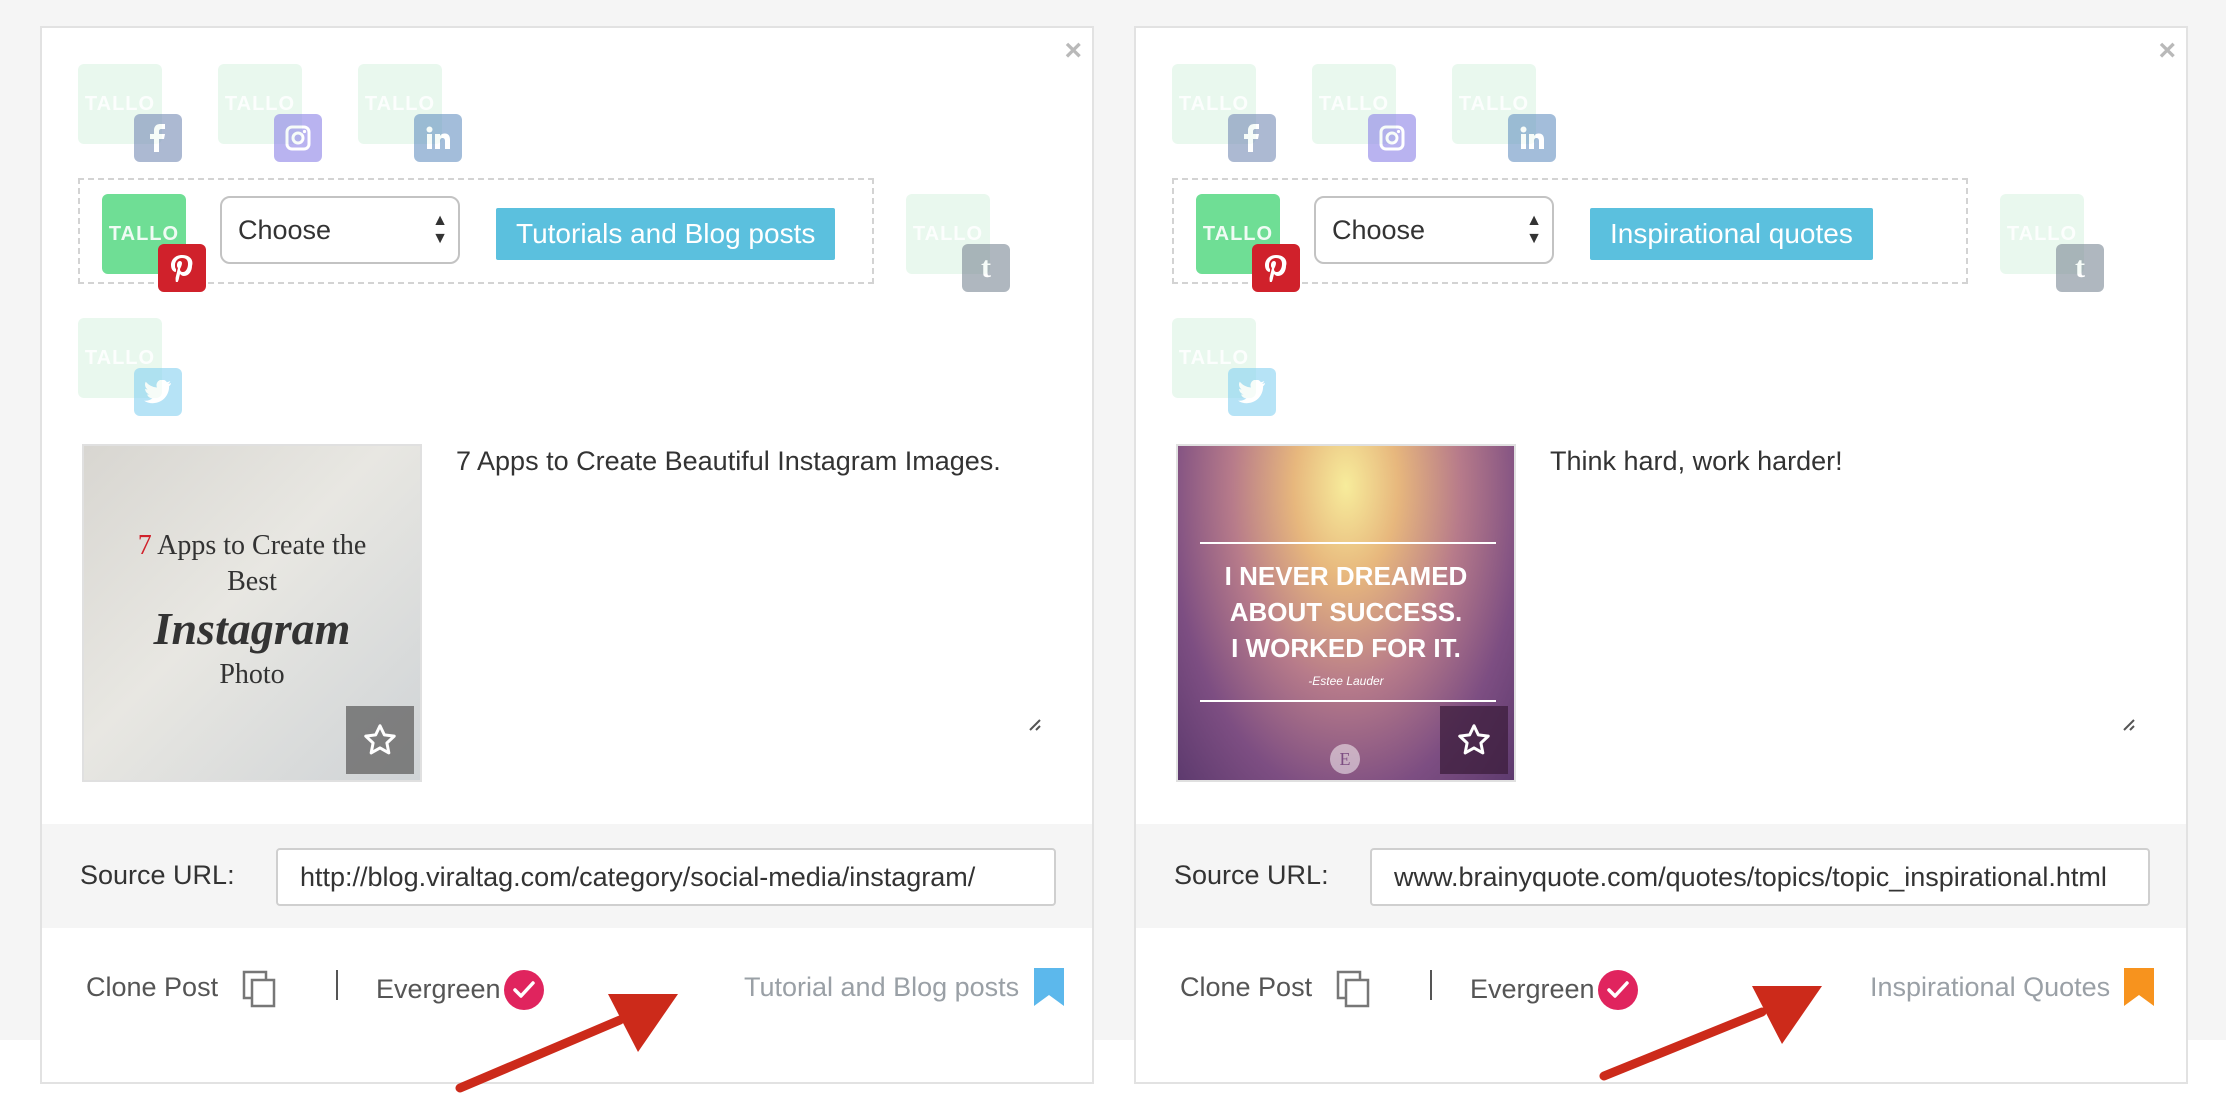 This screenshot has height=1112, width=2226. Describe the element at coordinates (1850, 588) in the screenshot. I see `post-caption-textarea: Think hard, work harder!` at that location.